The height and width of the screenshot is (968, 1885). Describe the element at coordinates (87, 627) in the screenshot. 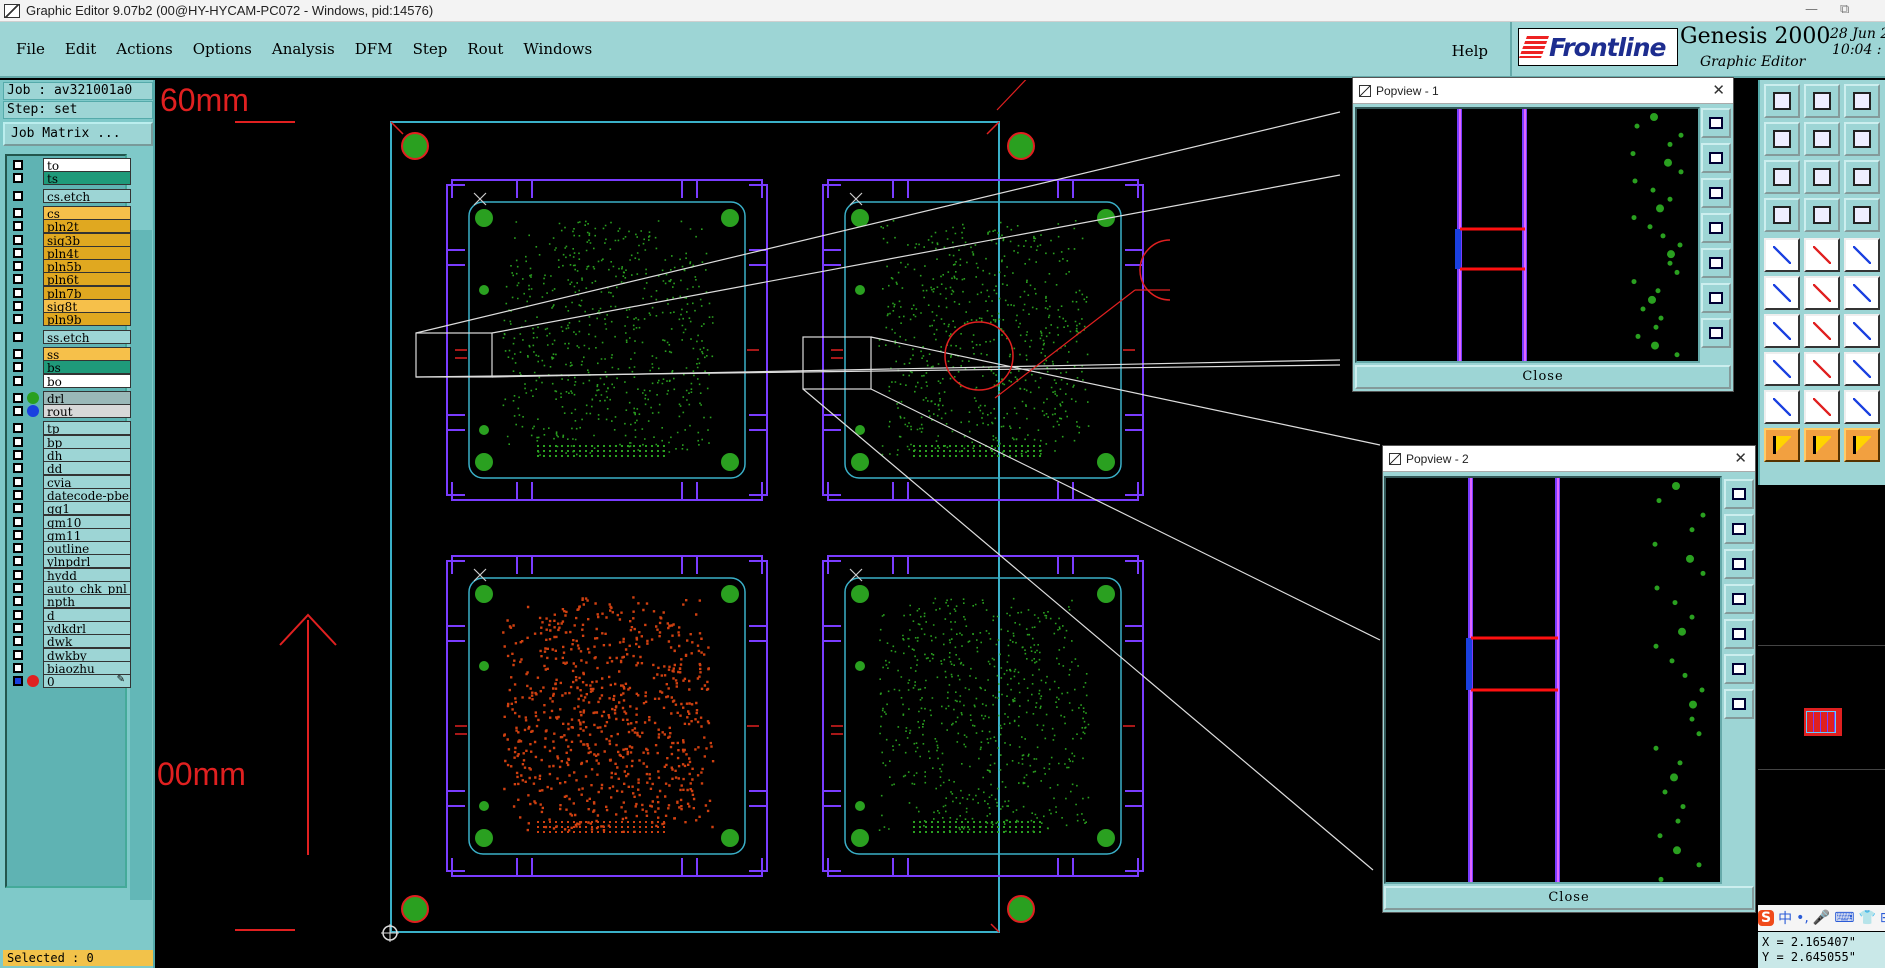

I see `layer-name: ydkdrl` at that location.